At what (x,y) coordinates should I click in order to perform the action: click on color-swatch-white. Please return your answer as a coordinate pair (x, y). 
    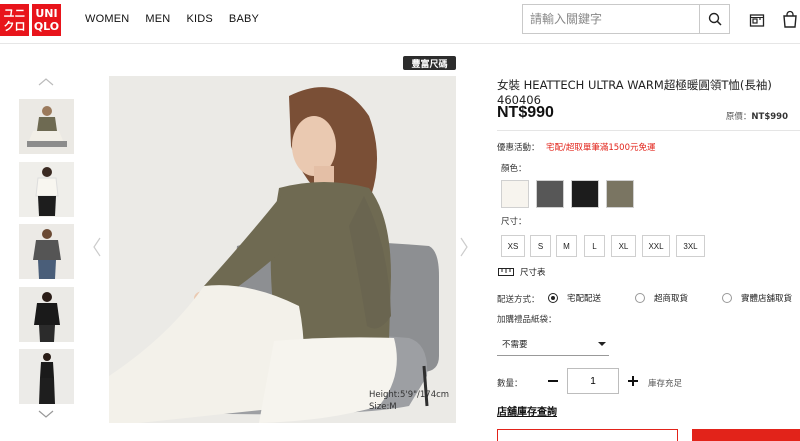
    Looking at the image, I should click on (515, 194).